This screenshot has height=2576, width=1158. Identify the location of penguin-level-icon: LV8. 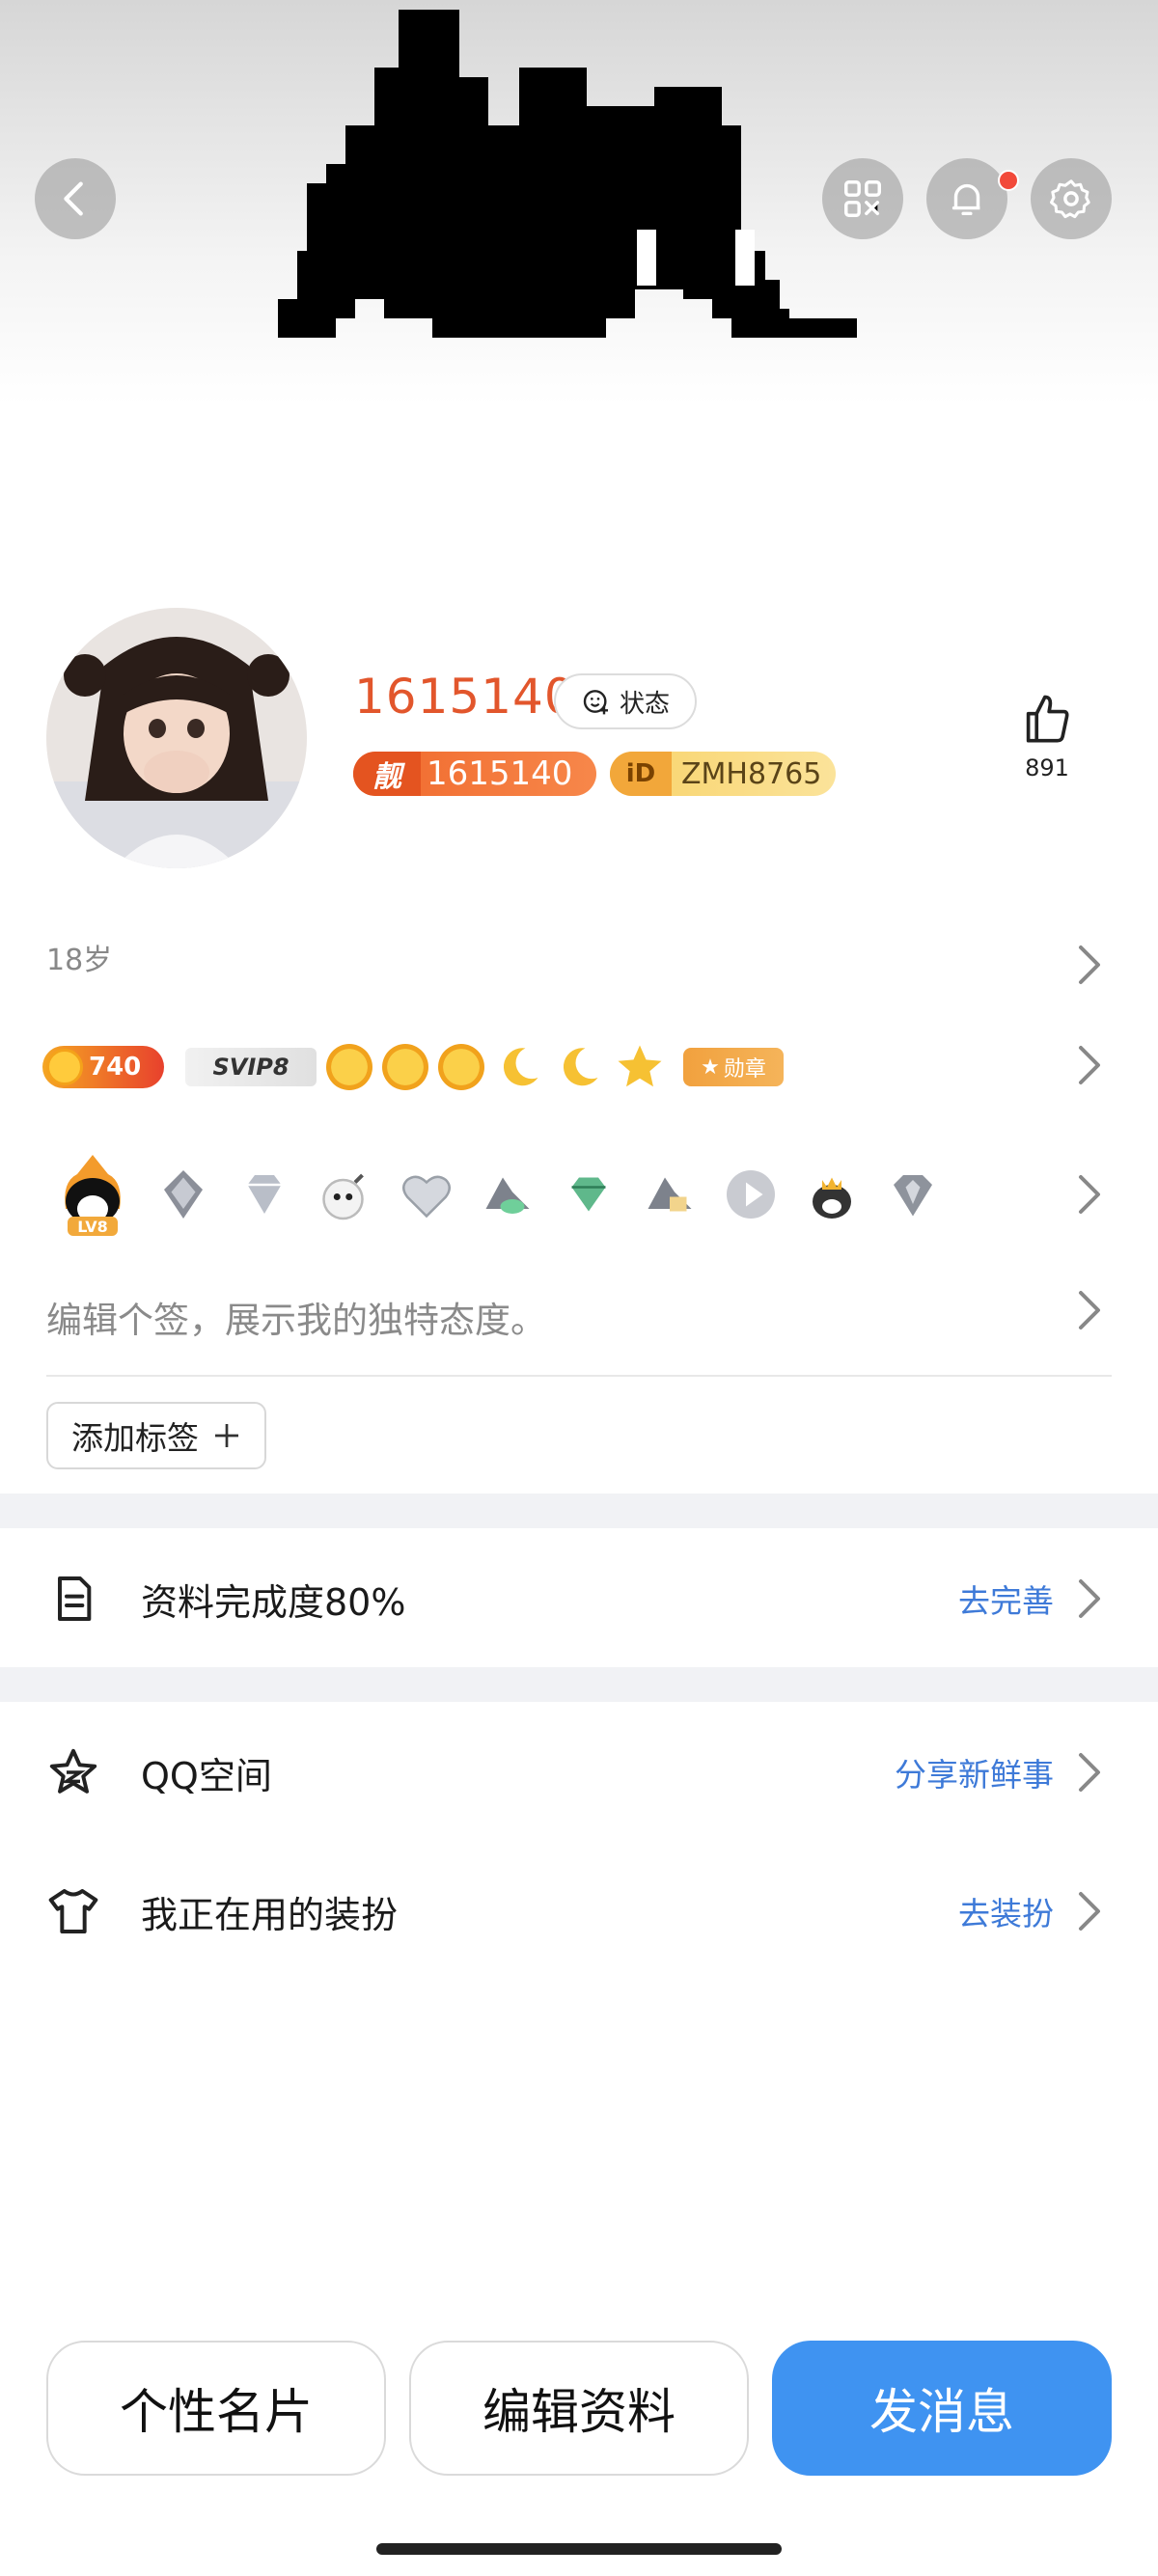
(93, 1195).